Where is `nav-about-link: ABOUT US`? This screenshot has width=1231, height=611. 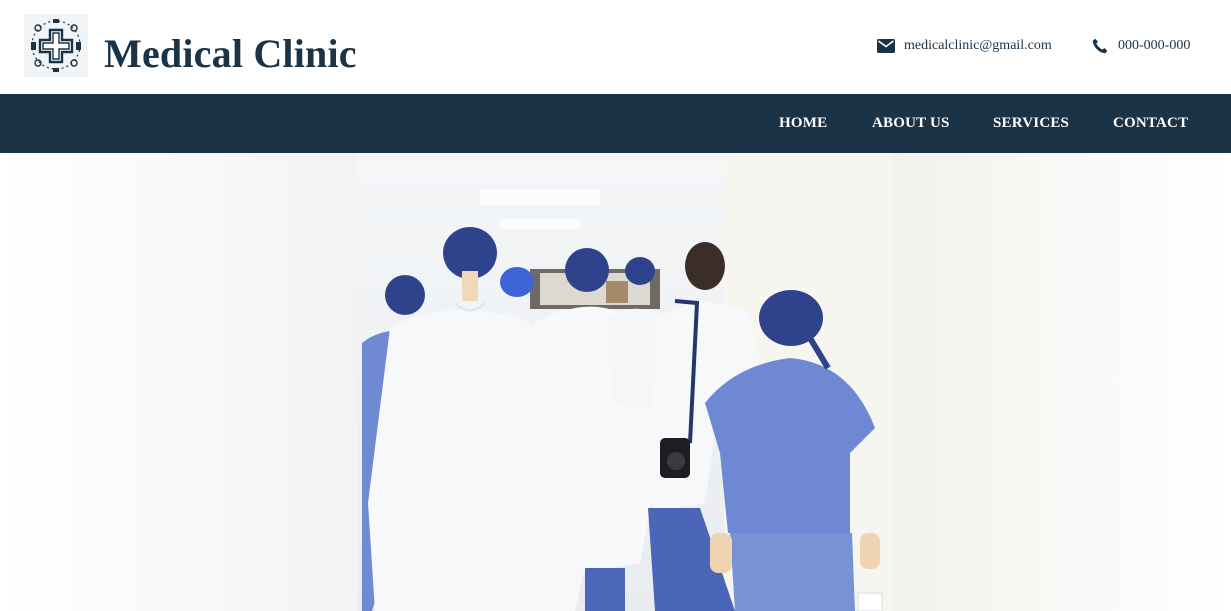
nav-about-link: ABOUT US is located at coordinates (911, 123).